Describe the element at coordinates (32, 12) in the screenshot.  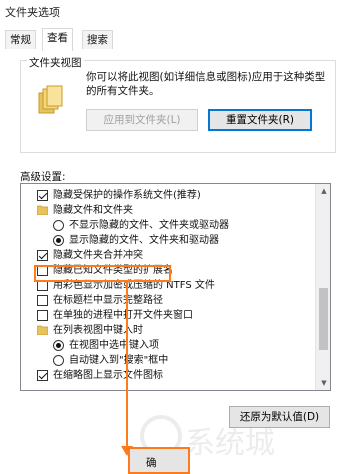
I see `window-title: 文件夹选项` at that location.